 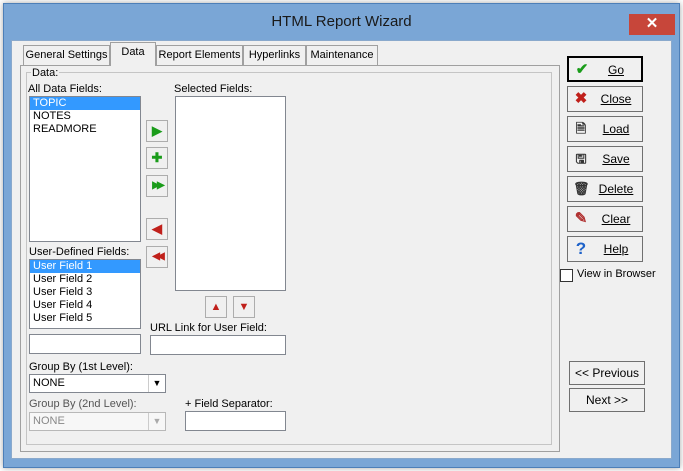 I want to click on double-arrow-left-icon: ◀◀, so click(x=158, y=256).